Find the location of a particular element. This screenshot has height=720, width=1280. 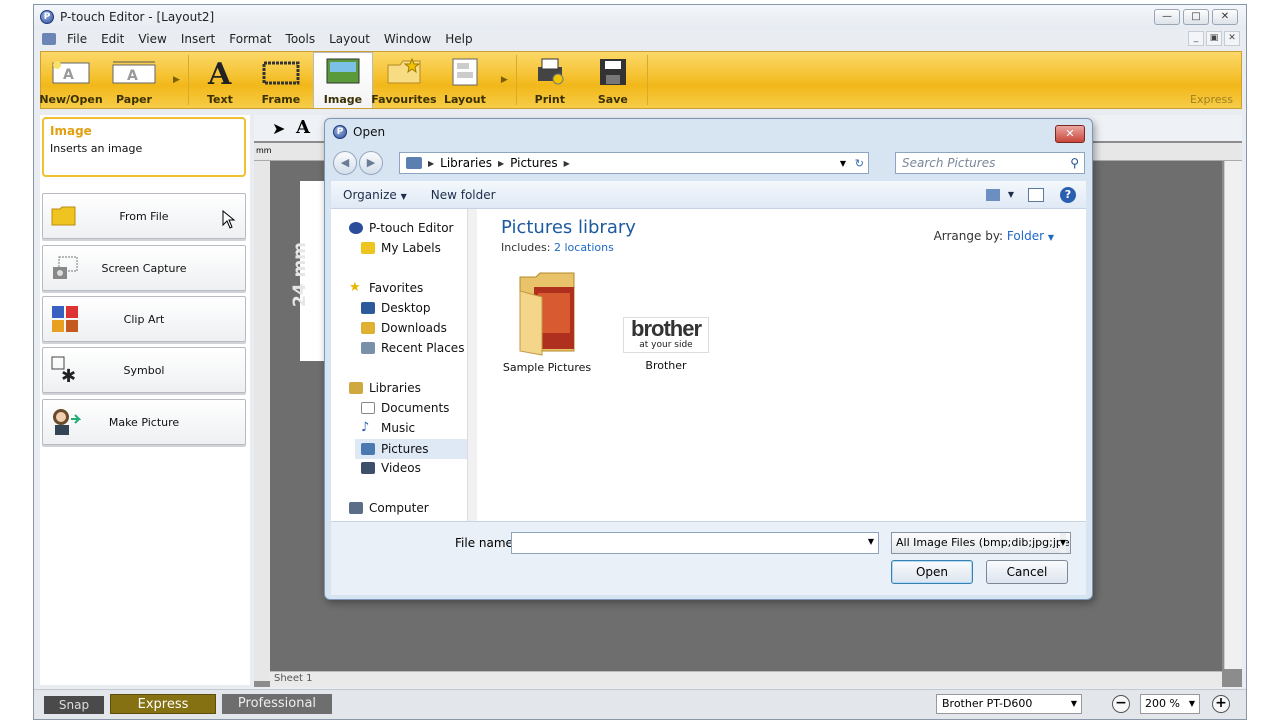

ribbon-expand-arrow: ▶ is located at coordinates (176, 80).